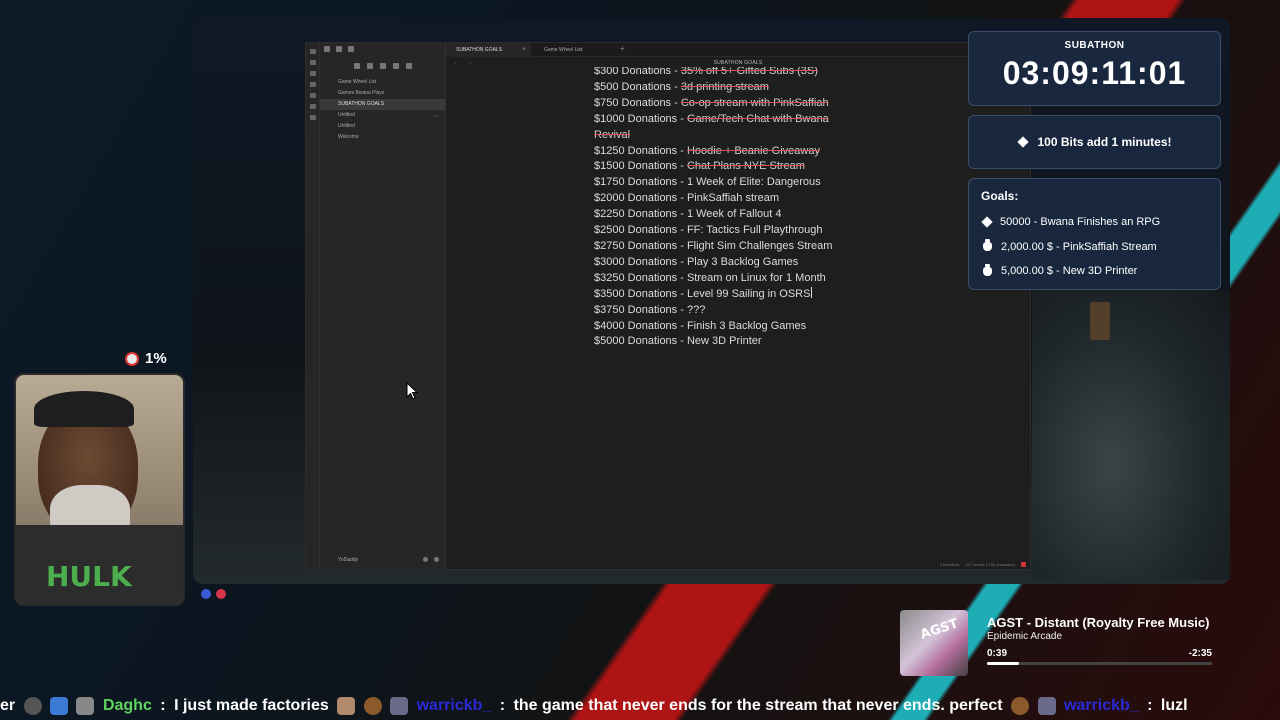  What do you see at coordinates (738, 50) in the screenshot?
I see `tab-bar: SUBATHON GOALS × Game Wheel List + – □ ×` at bounding box center [738, 50].